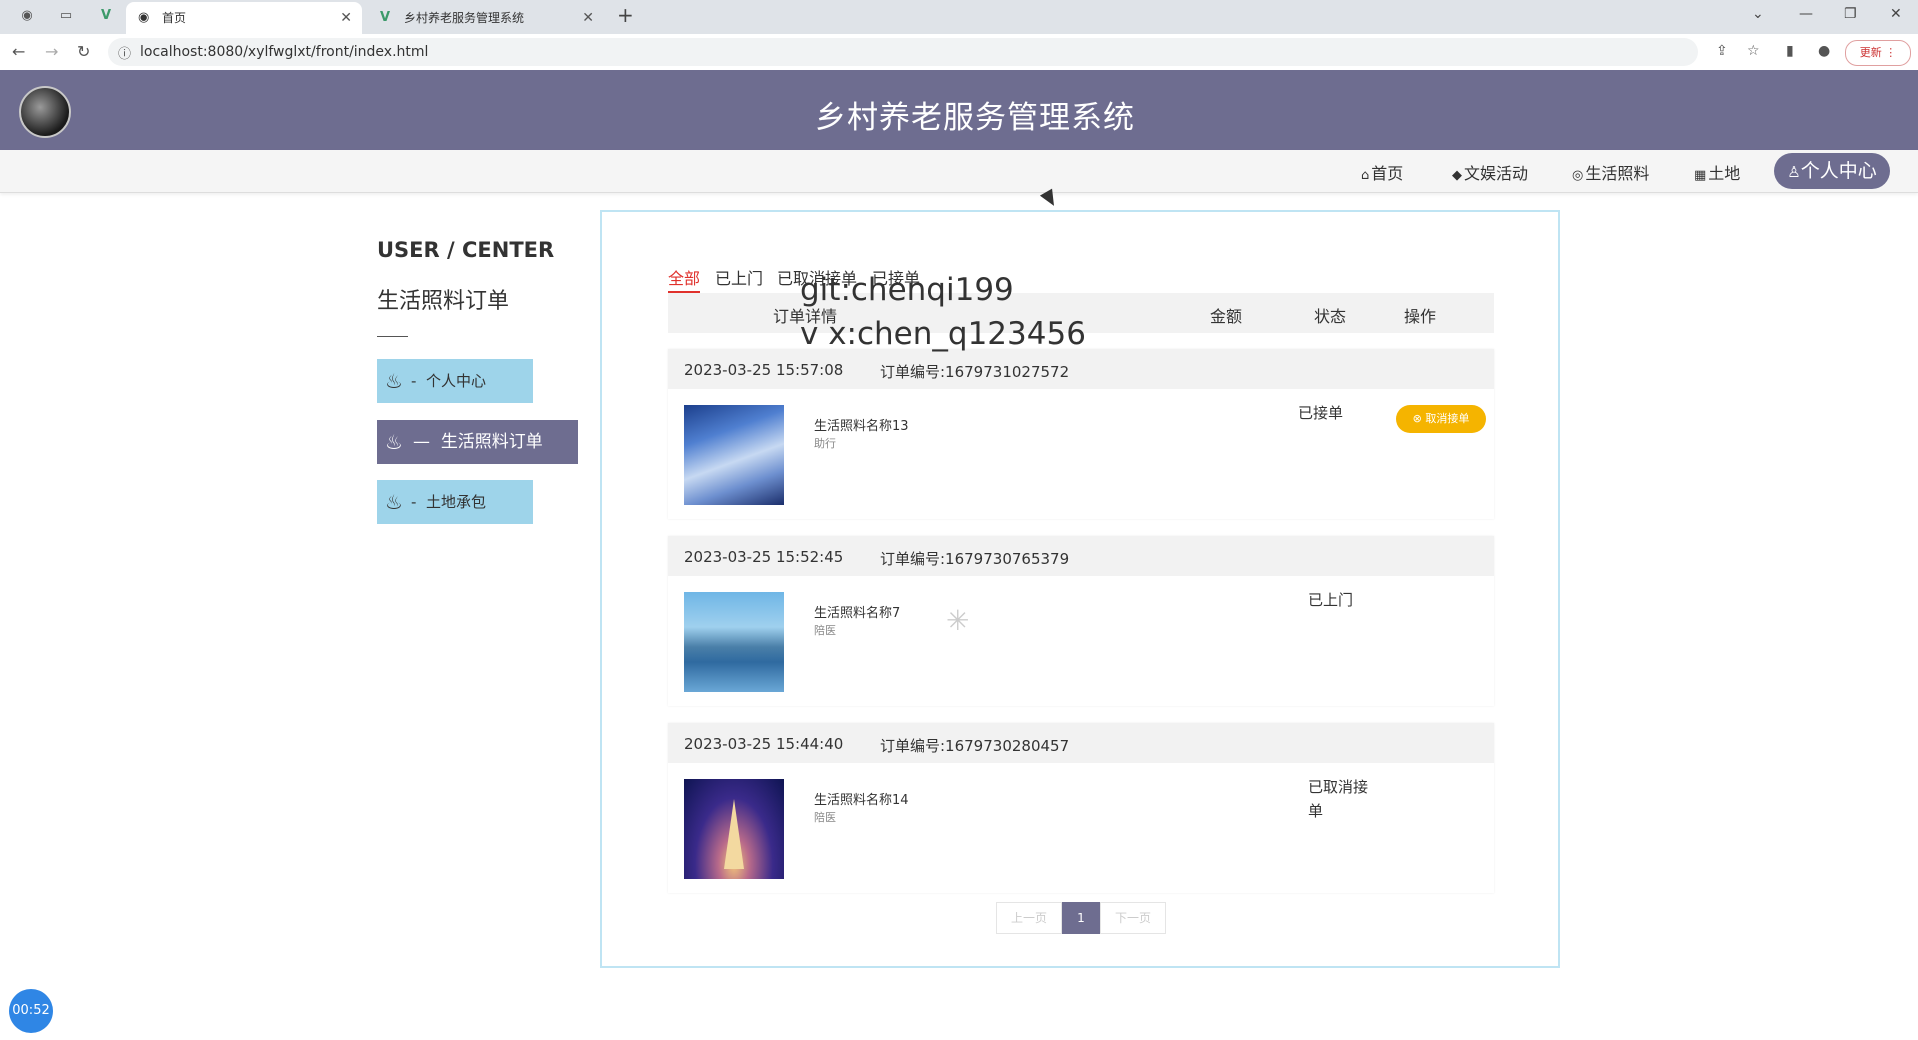 The image size is (1918, 1040). I want to click on column-header: 金额, so click(1226, 316).